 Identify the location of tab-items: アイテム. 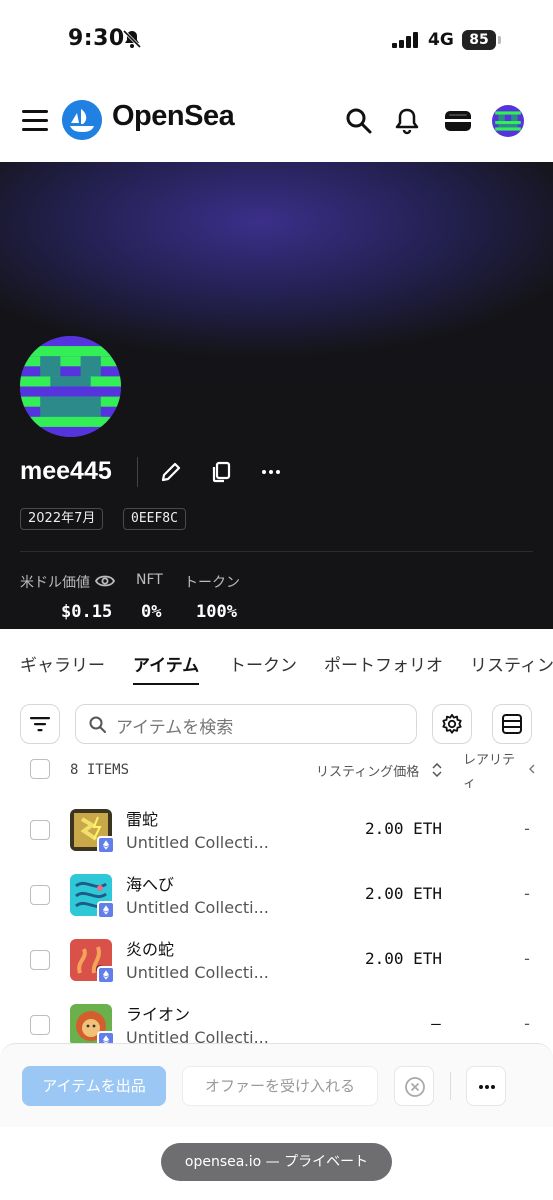
(166, 663).